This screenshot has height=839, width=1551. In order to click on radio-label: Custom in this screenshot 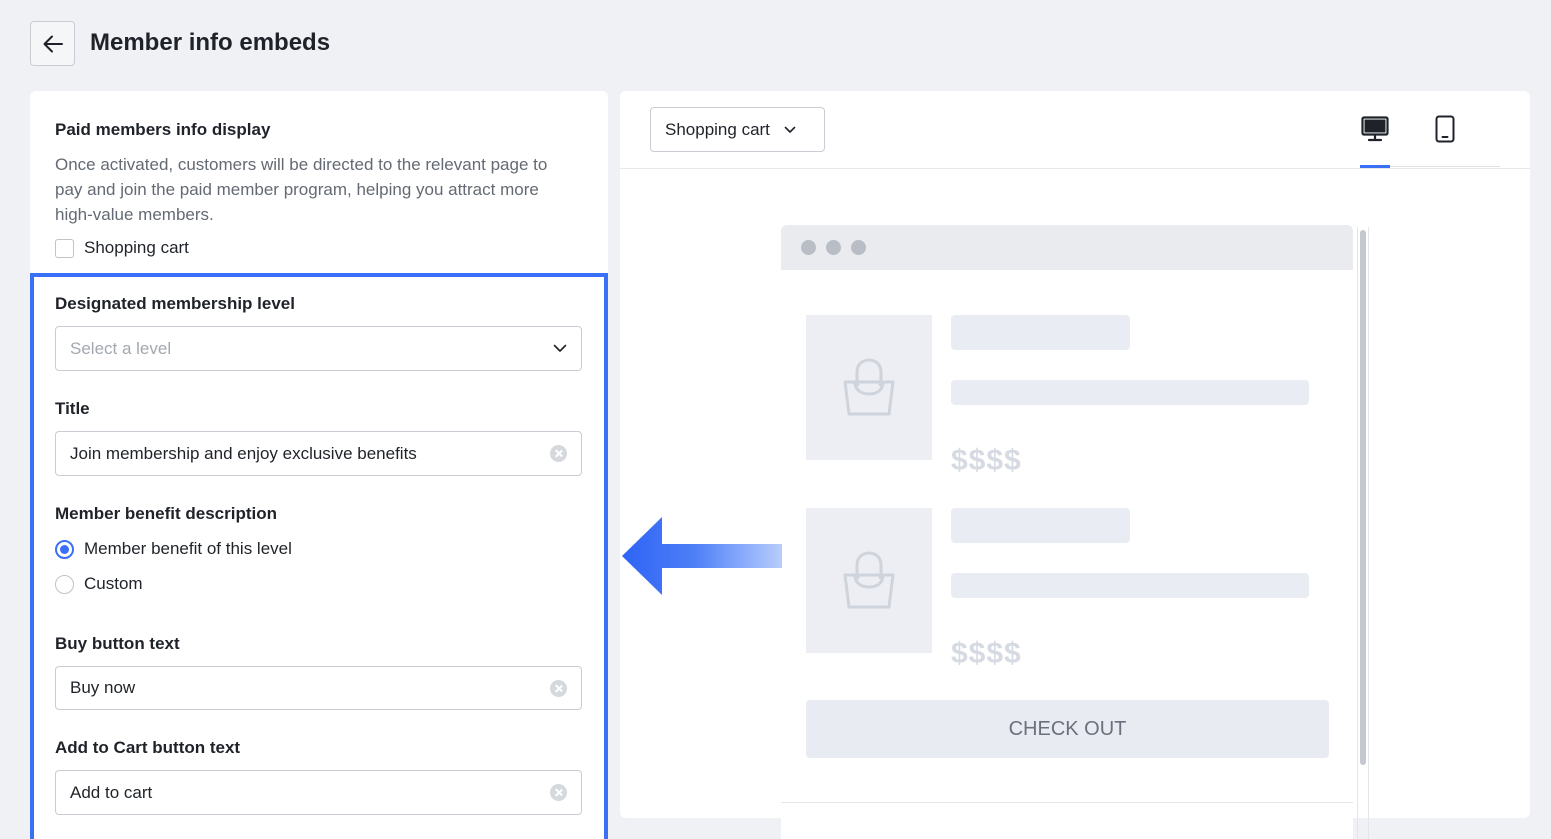, I will do `click(113, 583)`.